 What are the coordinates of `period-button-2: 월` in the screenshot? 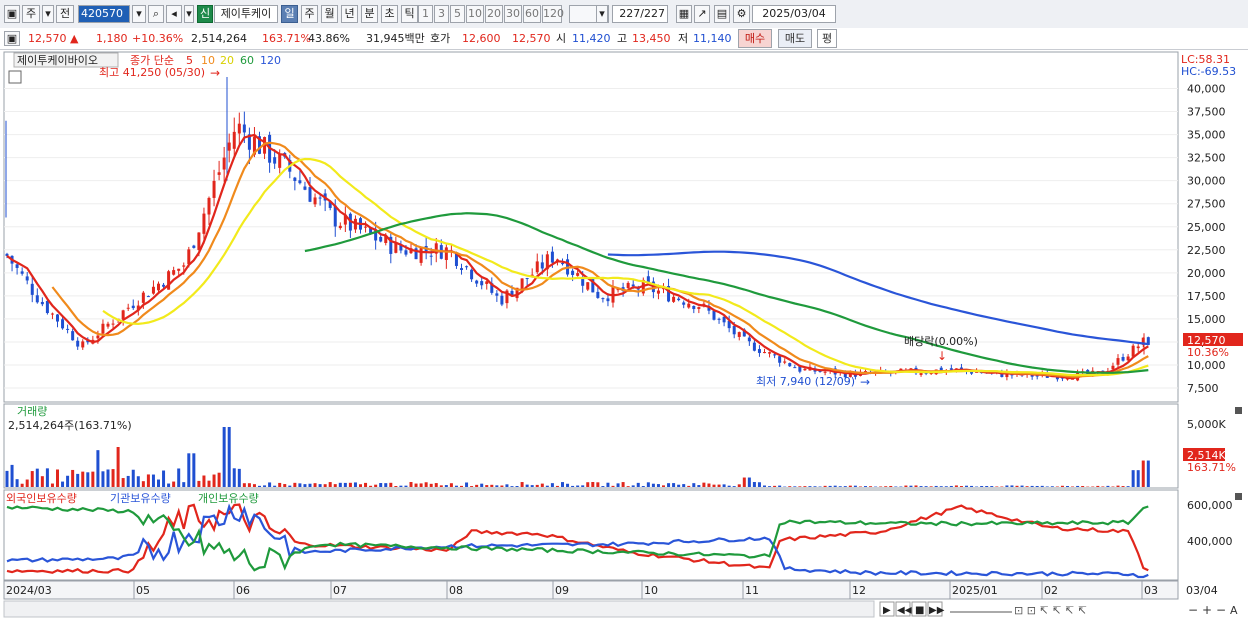 It's located at (329, 14).